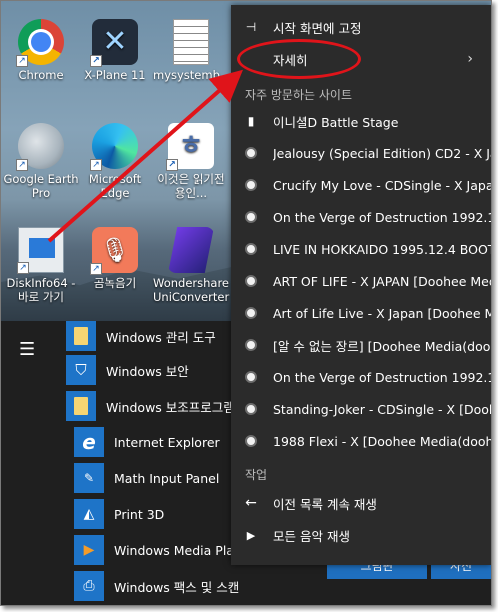  Describe the element at coordinates (27, 350) in the screenshot. I see `hamburger-menu-icon: ☰` at that location.